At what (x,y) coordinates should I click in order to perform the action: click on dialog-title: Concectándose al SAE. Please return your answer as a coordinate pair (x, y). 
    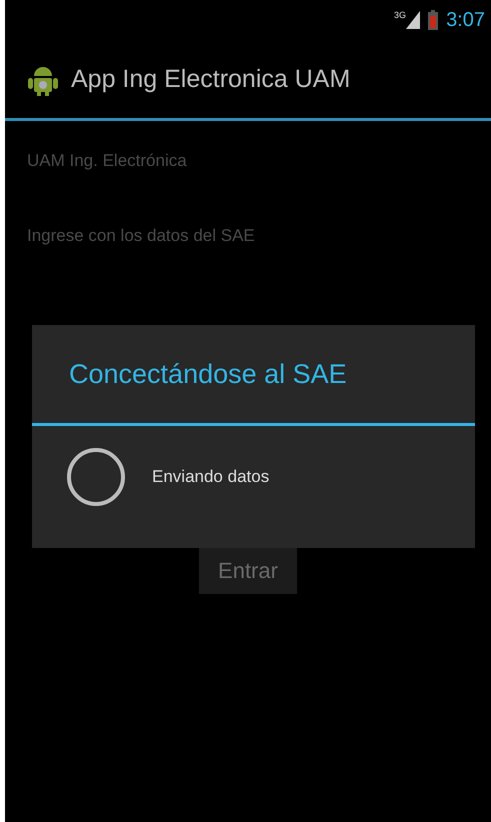
    Looking at the image, I should click on (253, 375).